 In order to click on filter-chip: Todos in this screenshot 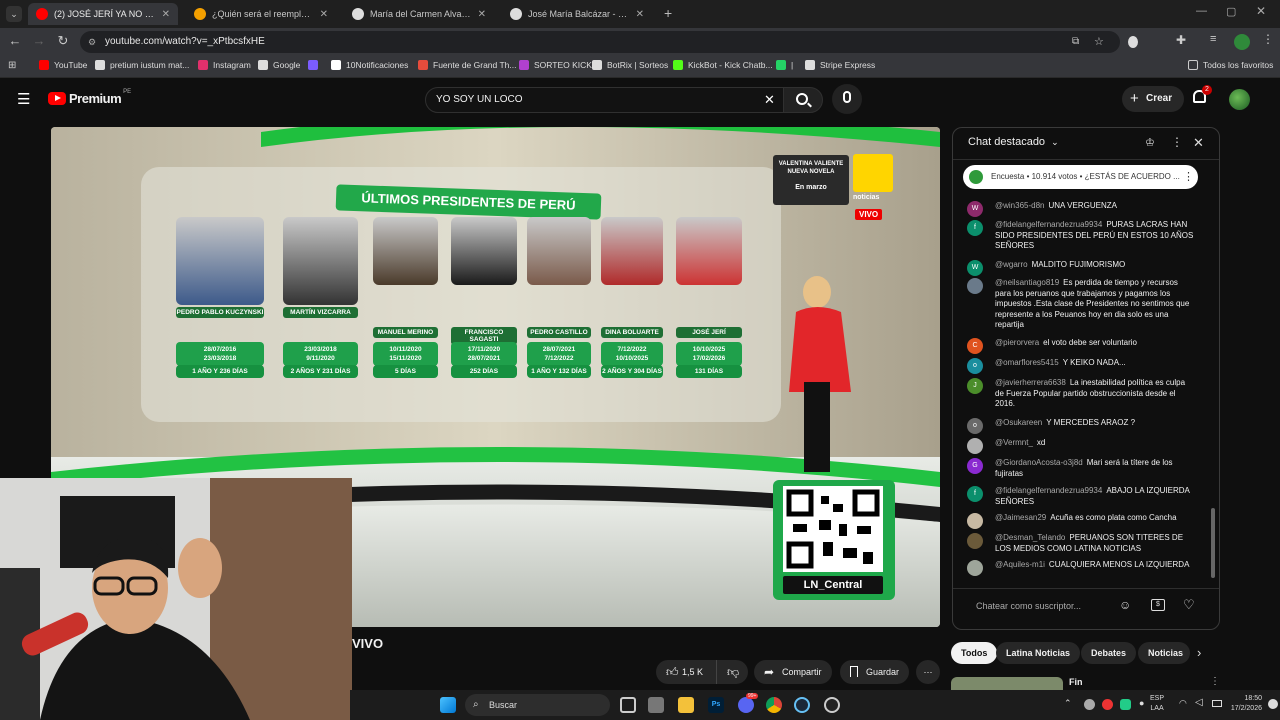, I will do `click(974, 653)`.